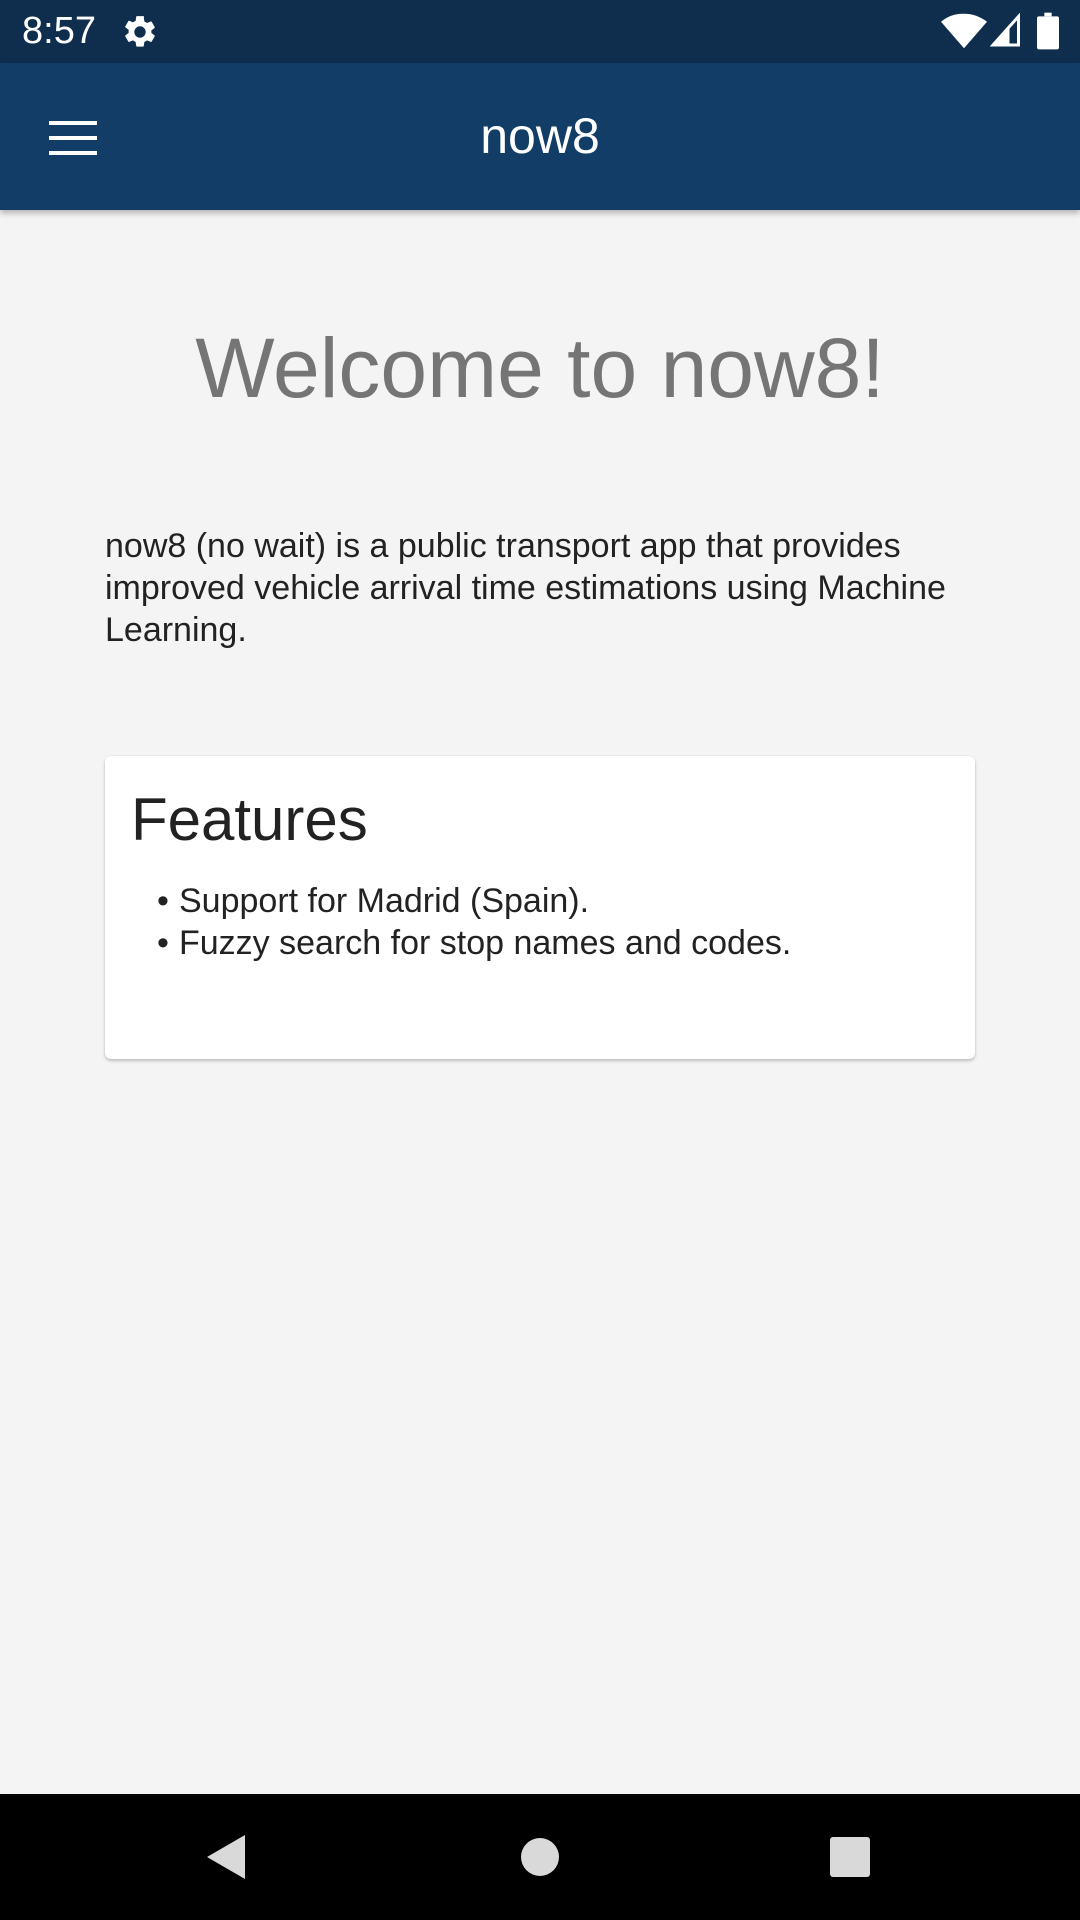 The height and width of the screenshot is (1920, 1080). Describe the element at coordinates (1005, 30) in the screenshot. I see `cell-signal-icon` at that location.